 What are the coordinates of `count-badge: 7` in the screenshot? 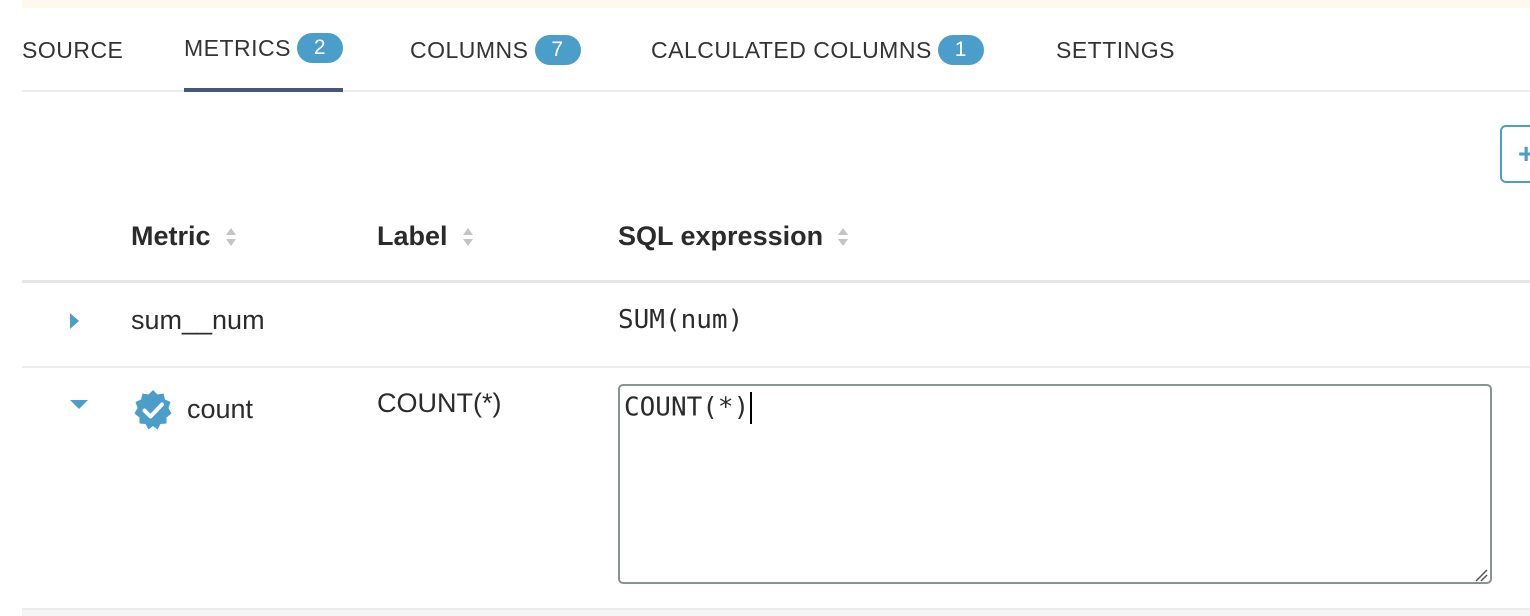 It's located at (557, 50).